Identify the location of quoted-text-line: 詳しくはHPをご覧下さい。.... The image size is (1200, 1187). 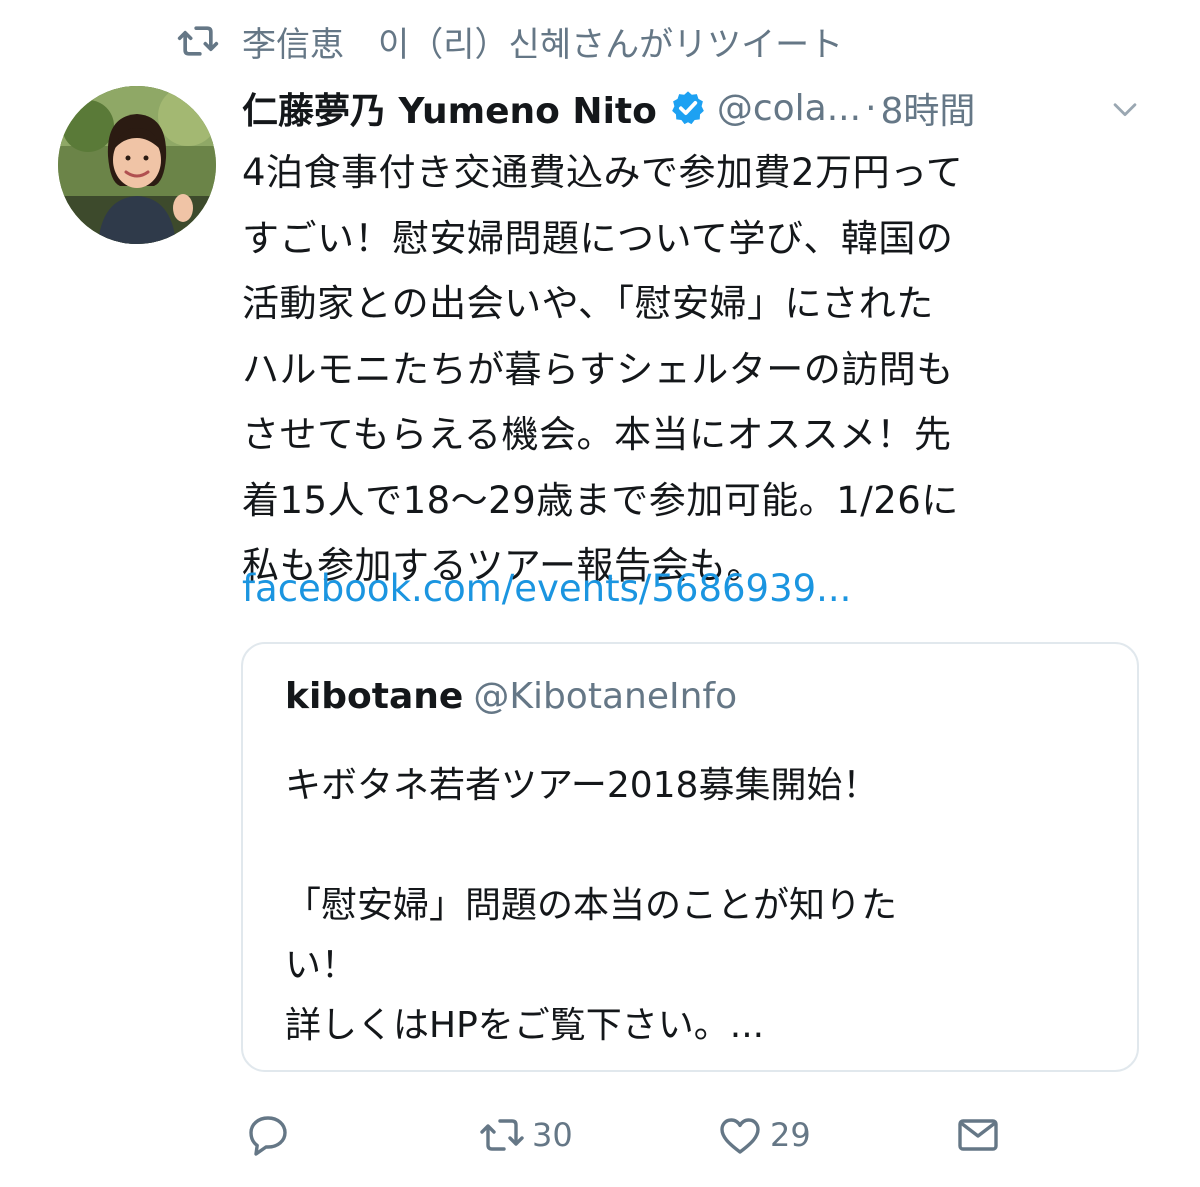
(525, 1025).